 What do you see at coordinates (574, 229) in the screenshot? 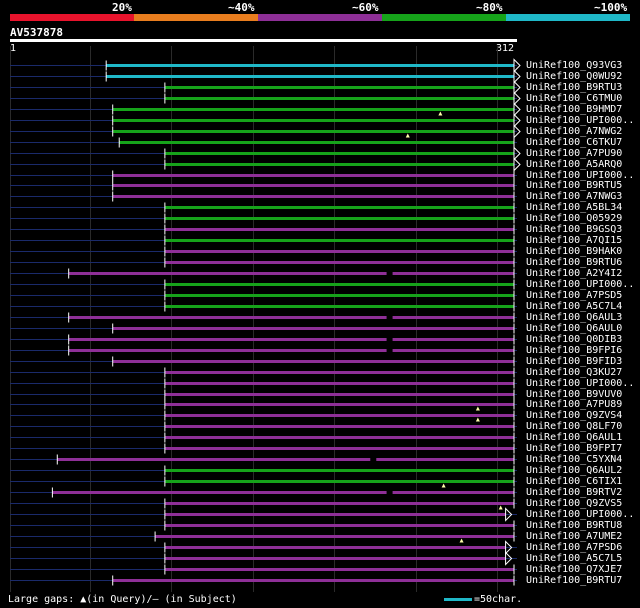
I see `hit-label: UniRef100_B9GSQ3` at bounding box center [574, 229].